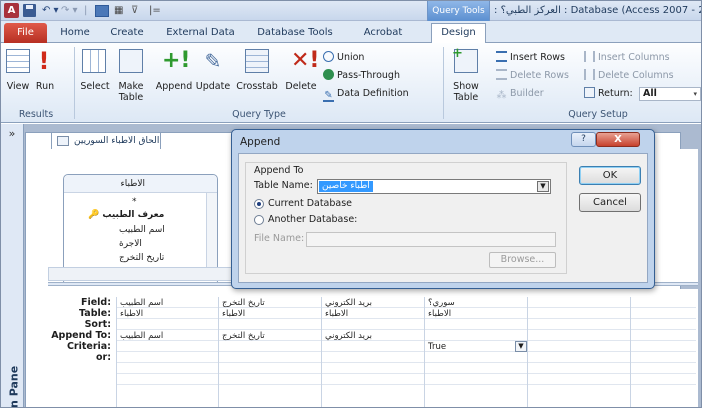 The image size is (702, 408). Describe the element at coordinates (200, 33) in the screenshot. I see `tab-external-data: External Data` at that location.